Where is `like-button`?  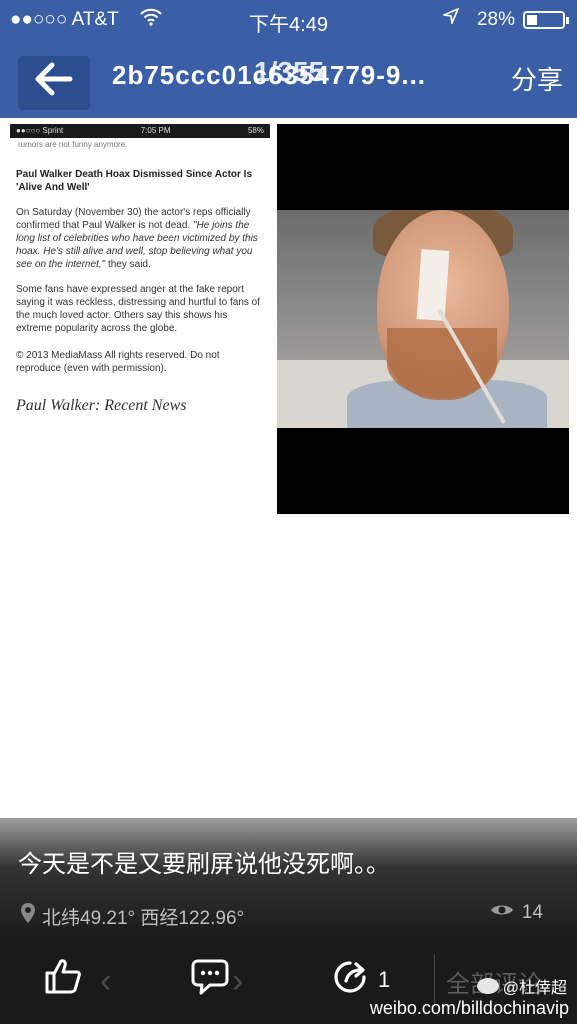 like-button is located at coordinates (63, 979).